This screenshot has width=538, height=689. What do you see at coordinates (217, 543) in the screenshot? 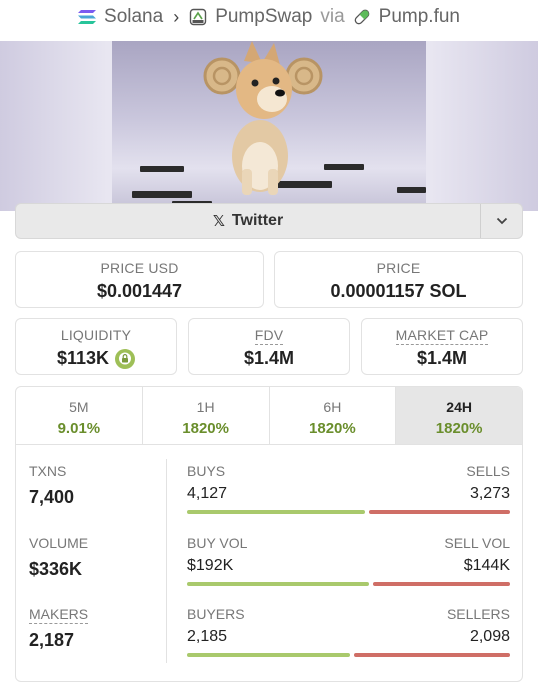
I see `buy-vol-label: BUY VOL` at bounding box center [217, 543].